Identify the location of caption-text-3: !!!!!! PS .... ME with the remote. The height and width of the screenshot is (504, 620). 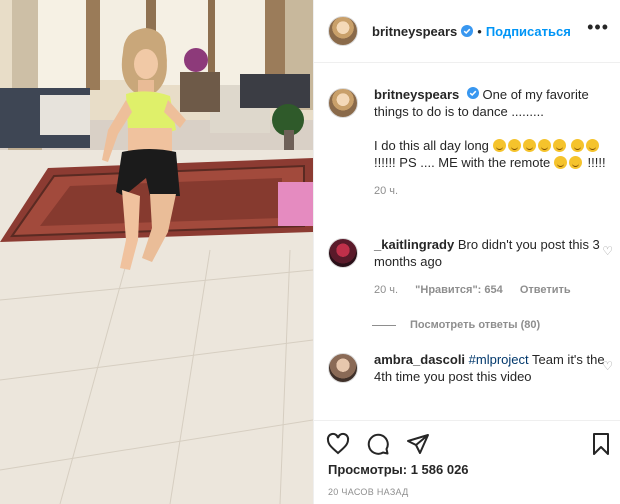
(462, 162).